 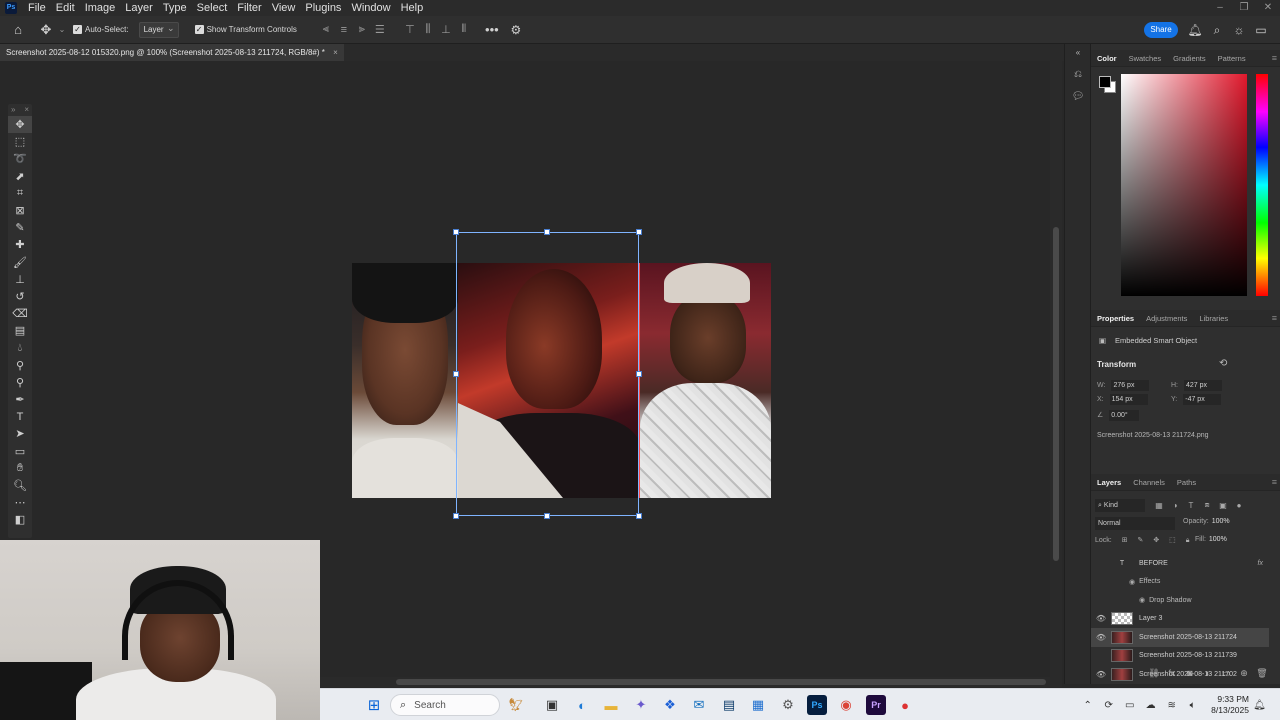 What do you see at coordinates (1128, 399) in the screenshot?
I see `x-input: 154 px` at bounding box center [1128, 399].